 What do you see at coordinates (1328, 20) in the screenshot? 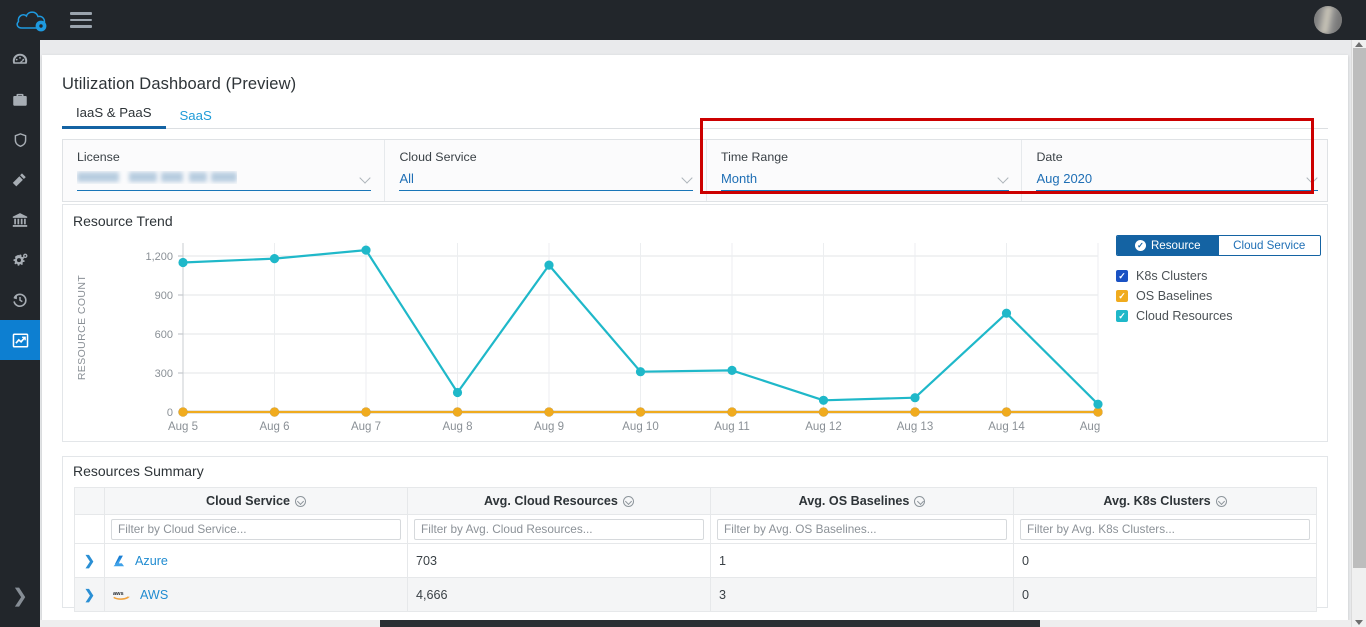
I see `avatar` at bounding box center [1328, 20].